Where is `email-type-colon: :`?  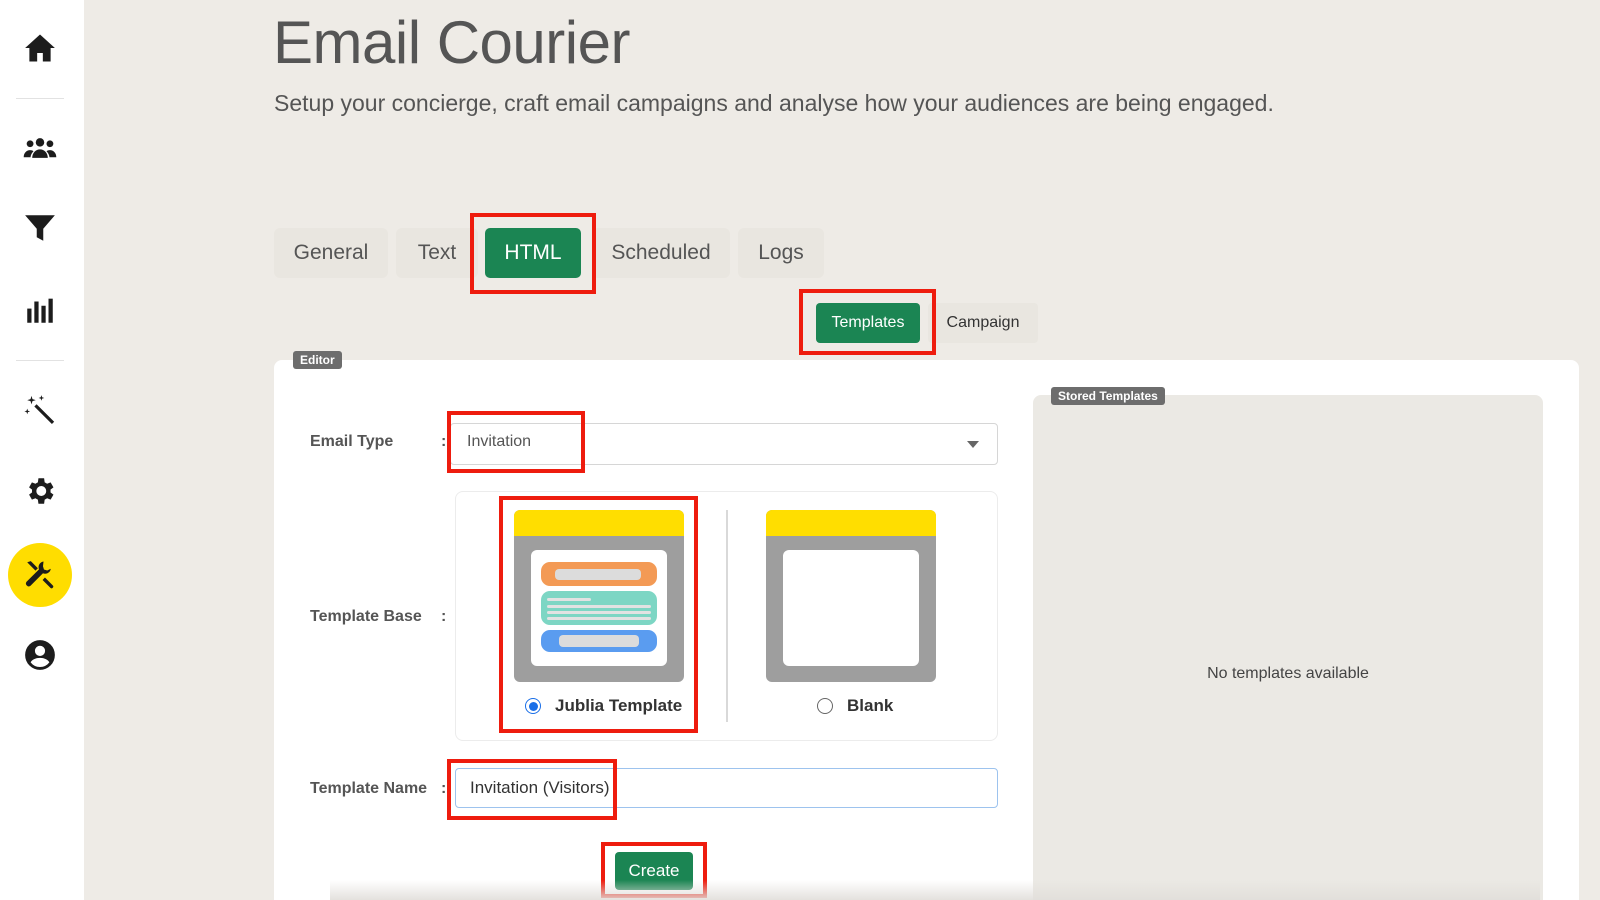
email-type-colon: : is located at coordinates (444, 441).